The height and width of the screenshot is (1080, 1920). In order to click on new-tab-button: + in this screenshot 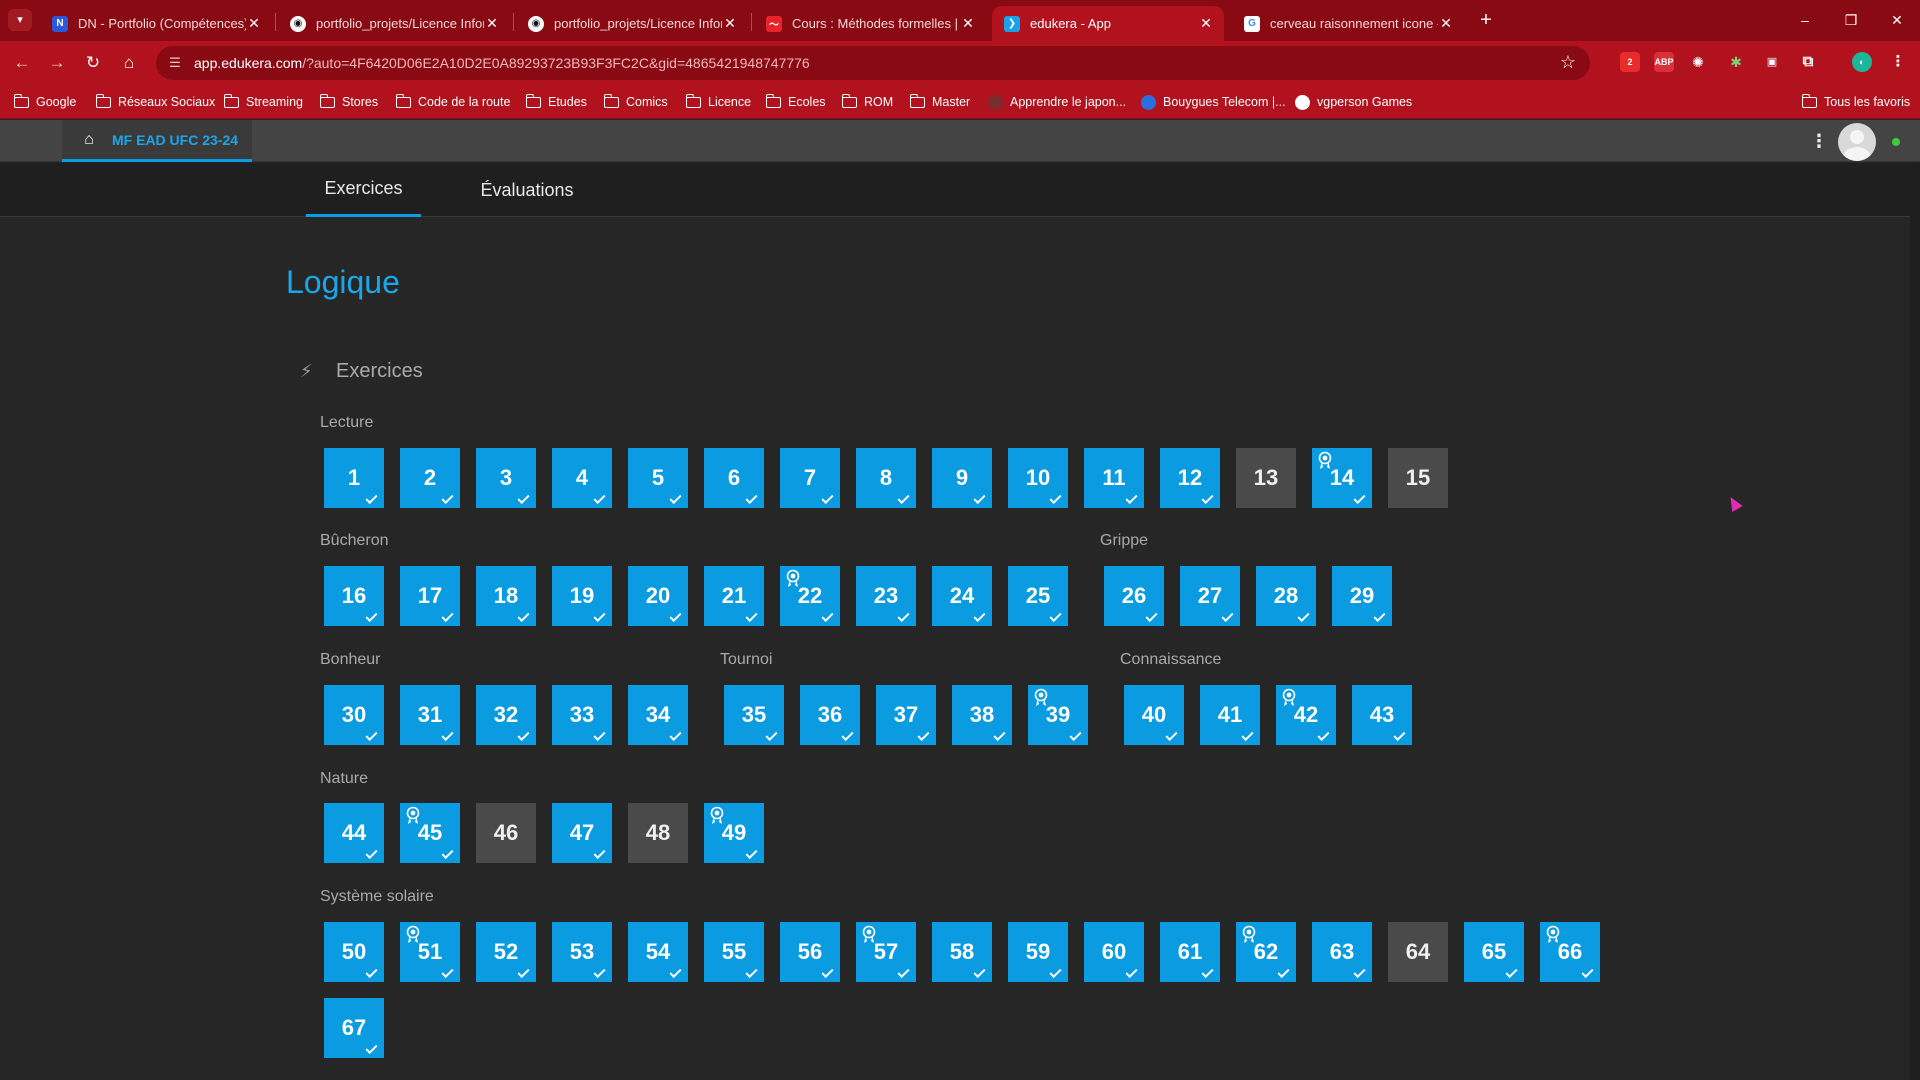, I will do `click(1486, 20)`.